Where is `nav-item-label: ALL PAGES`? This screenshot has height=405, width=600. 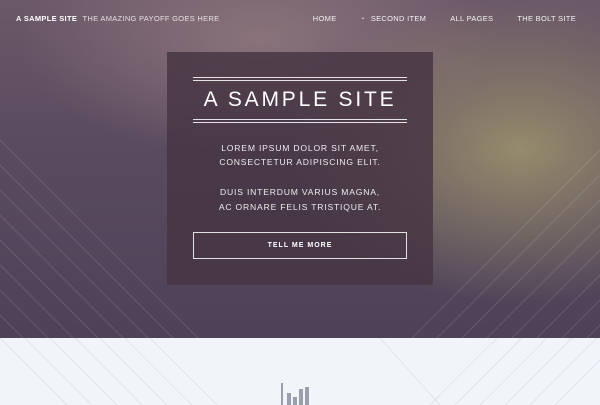 nav-item-label: ALL PAGES is located at coordinates (472, 18).